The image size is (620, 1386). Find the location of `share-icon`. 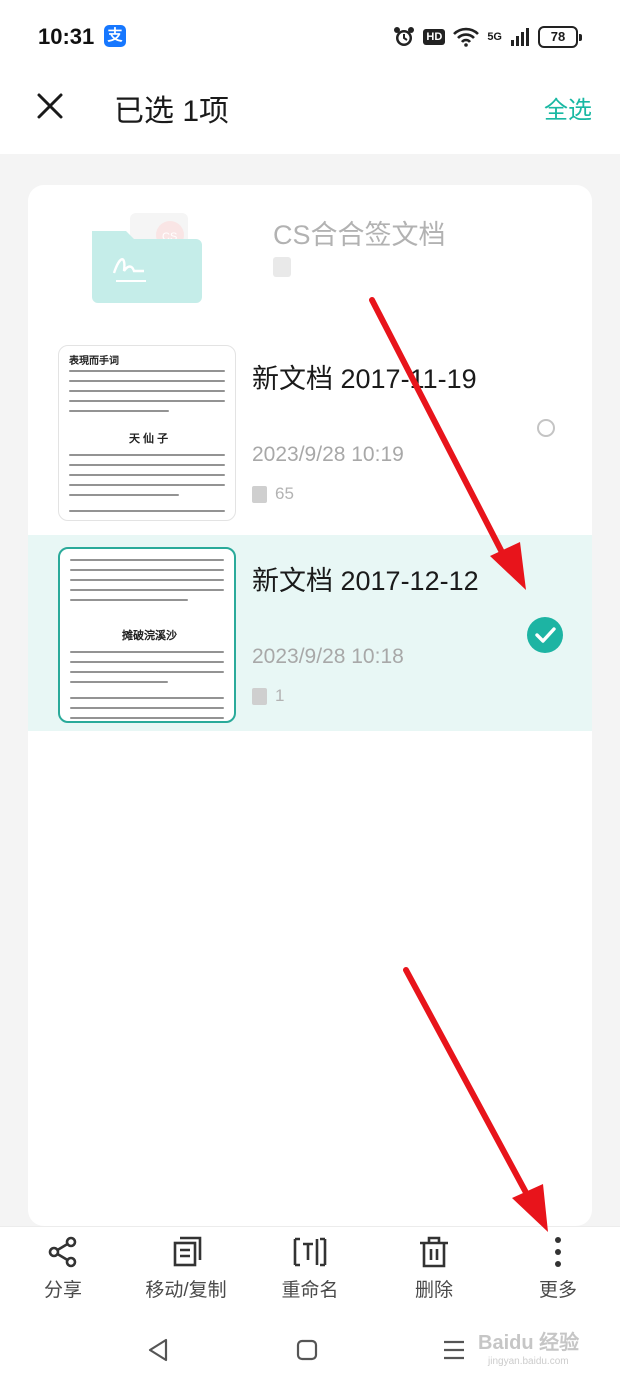

share-icon is located at coordinates (62, 1252).